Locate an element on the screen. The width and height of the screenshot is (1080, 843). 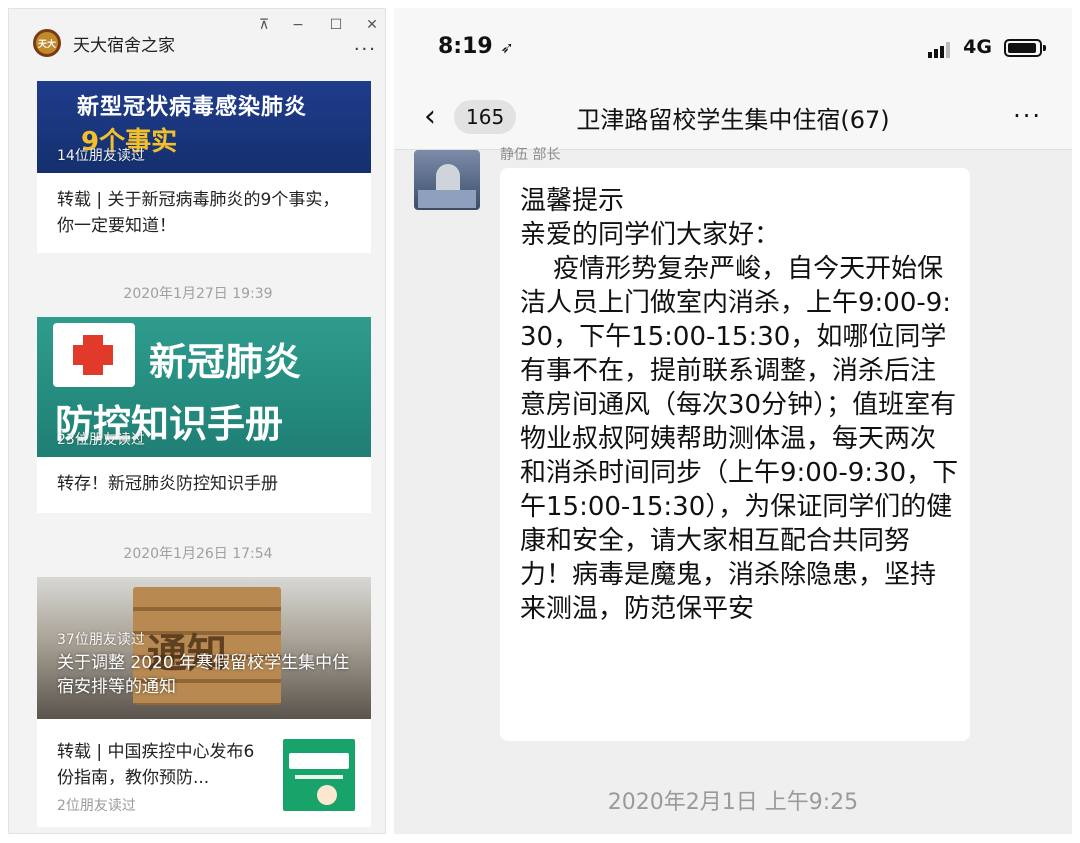
close-button: ✕ is located at coordinates (372, 25).